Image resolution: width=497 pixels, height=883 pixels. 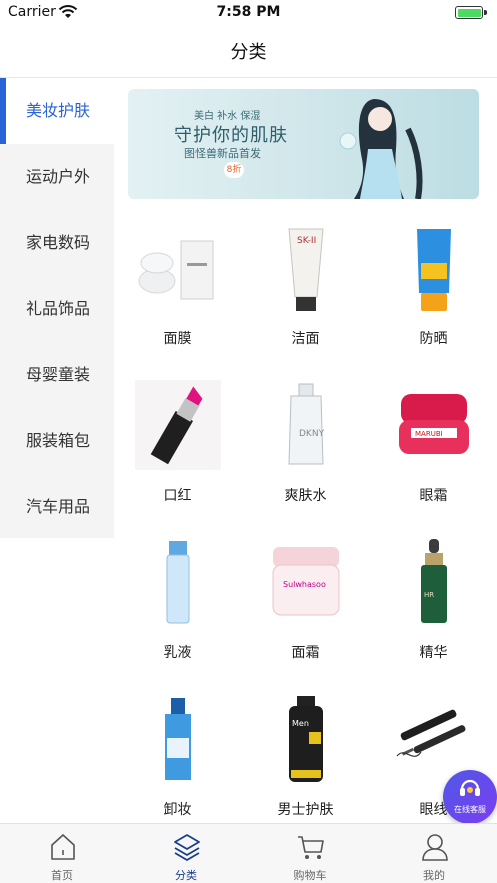 I want to click on tab-home: 首页, so click(x=62, y=853).